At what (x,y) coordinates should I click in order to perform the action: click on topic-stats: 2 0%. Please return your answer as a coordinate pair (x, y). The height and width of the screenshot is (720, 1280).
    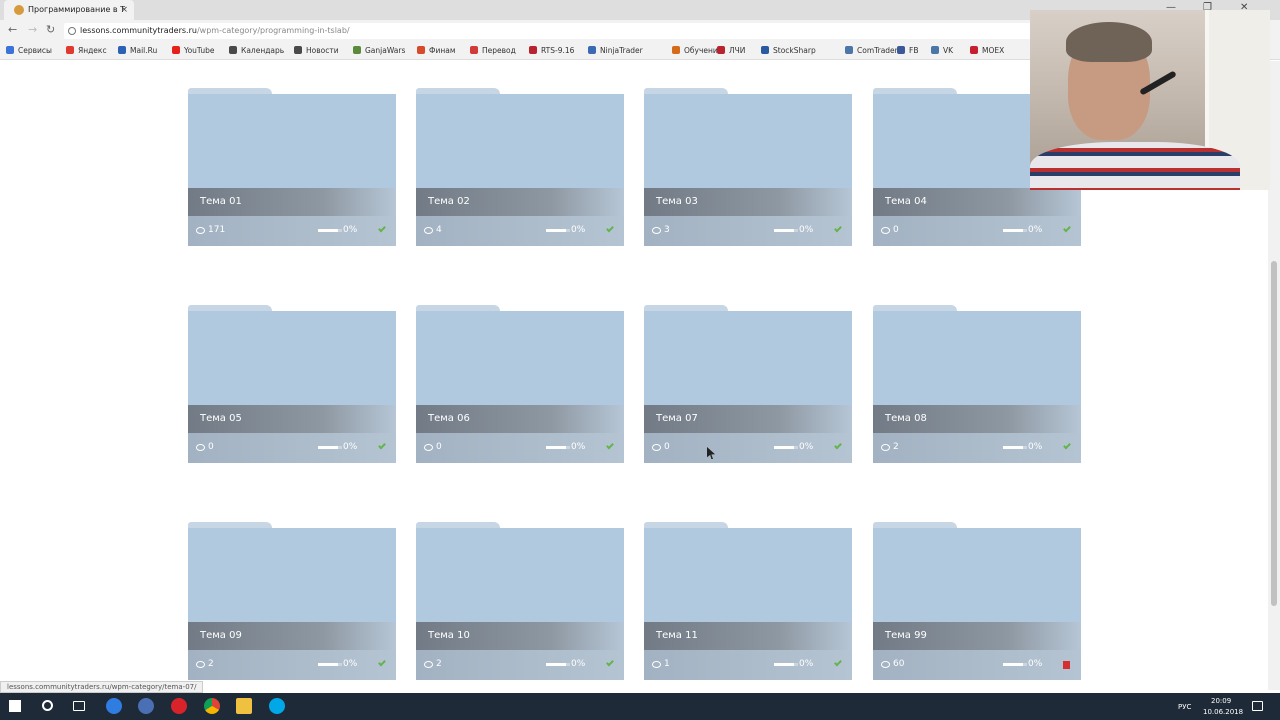
    Looking at the image, I should click on (977, 448).